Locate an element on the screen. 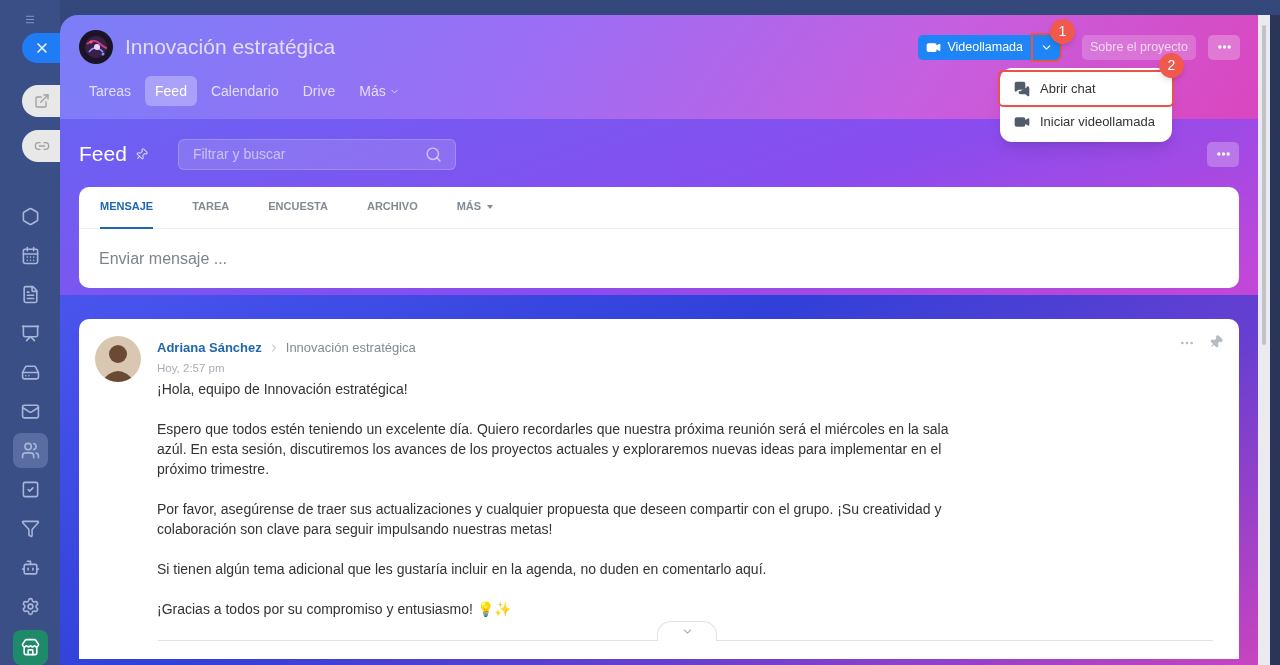 This screenshot has width=1280, height=665. avatar is located at coordinates (118, 359).